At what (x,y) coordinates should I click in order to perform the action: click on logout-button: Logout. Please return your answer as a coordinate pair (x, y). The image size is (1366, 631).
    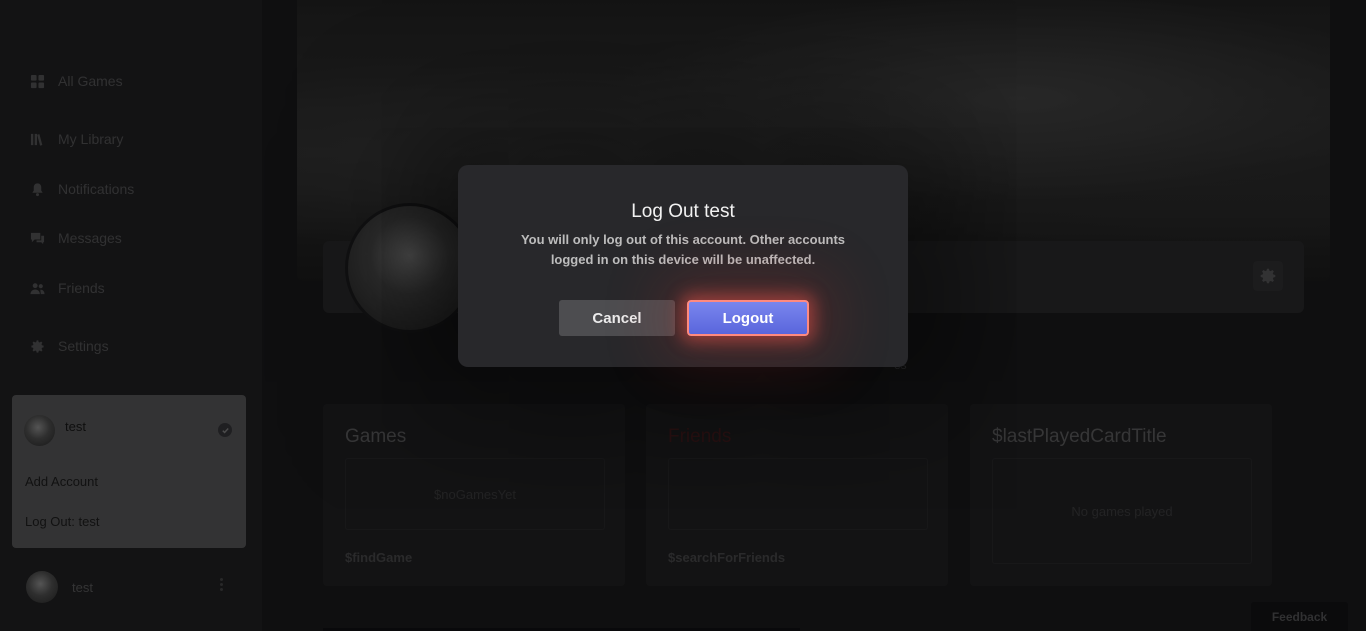
    Looking at the image, I should click on (748, 318).